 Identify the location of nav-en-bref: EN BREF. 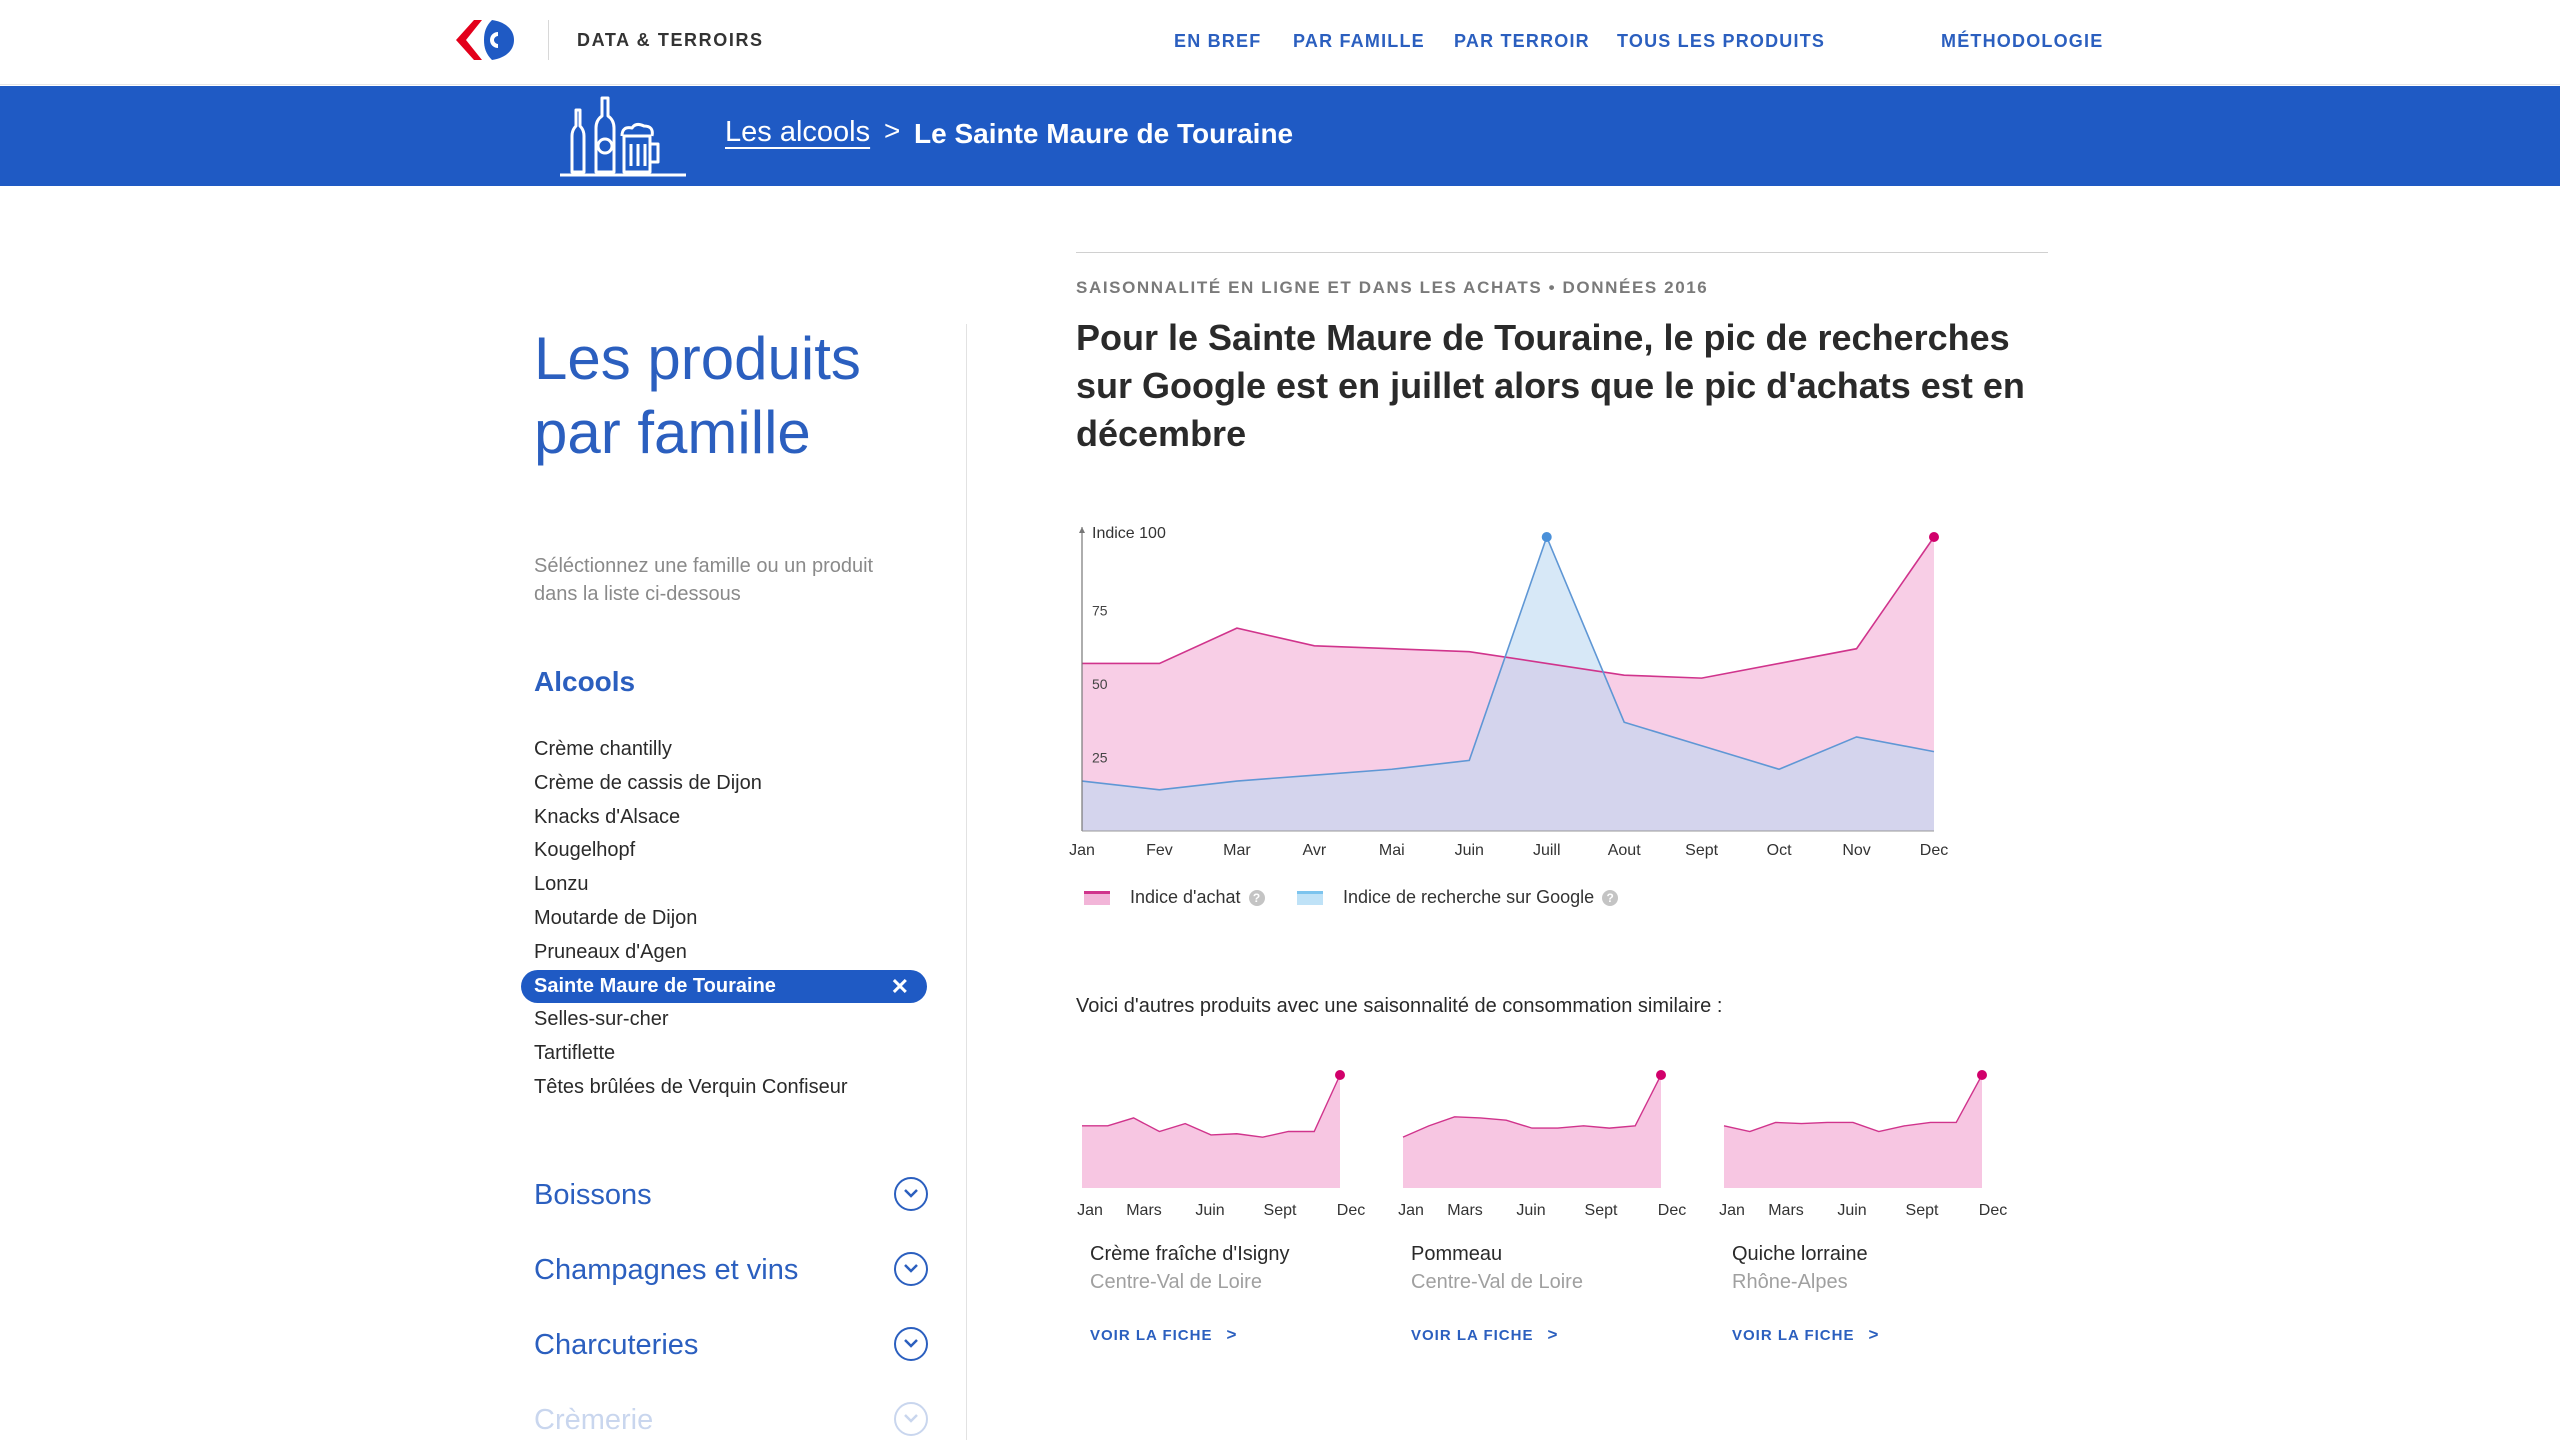
(1217, 41).